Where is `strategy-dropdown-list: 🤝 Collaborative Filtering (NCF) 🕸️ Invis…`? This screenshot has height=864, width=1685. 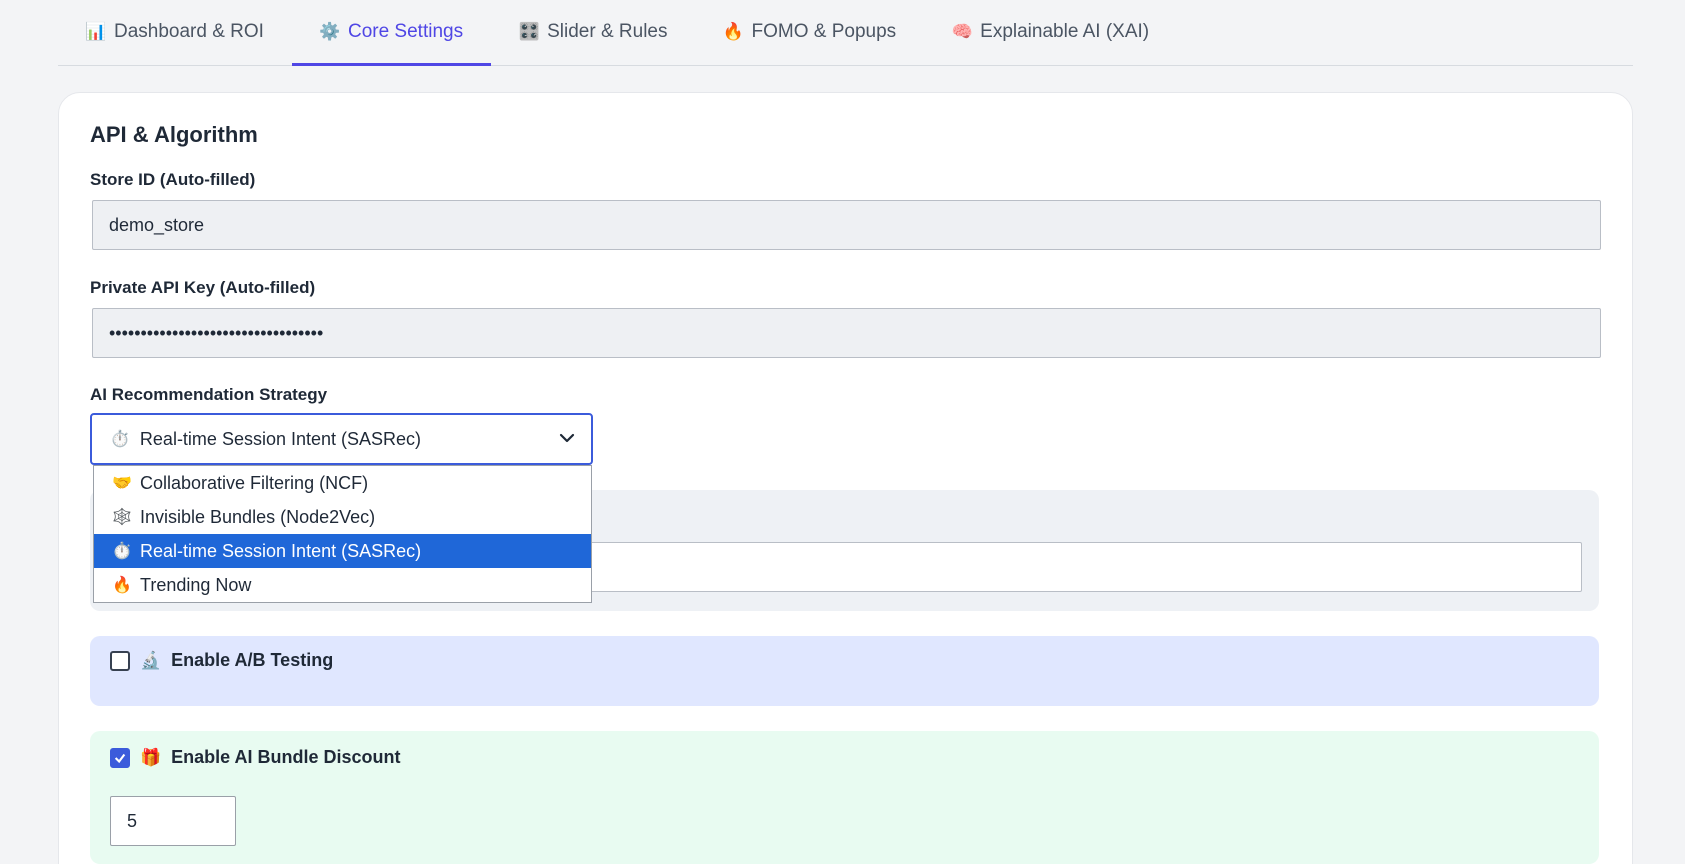 strategy-dropdown-list: 🤝 Collaborative Filtering (NCF) 🕸️ Invis… is located at coordinates (342, 534).